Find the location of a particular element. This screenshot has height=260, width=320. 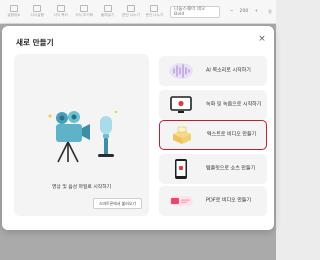

import-from-phone-button: 스마트폰에서 불러오기 is located at coordinates (117, 203).